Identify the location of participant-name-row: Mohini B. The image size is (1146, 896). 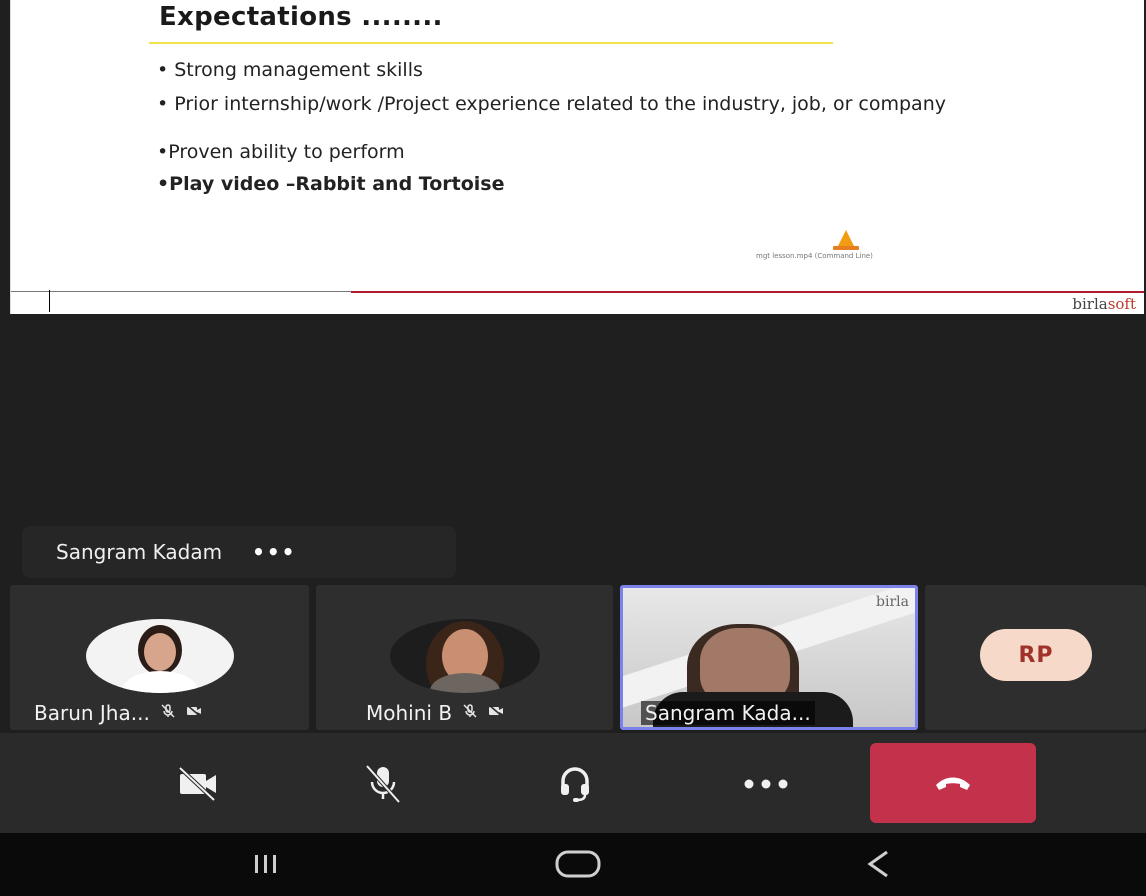
(435, 713).